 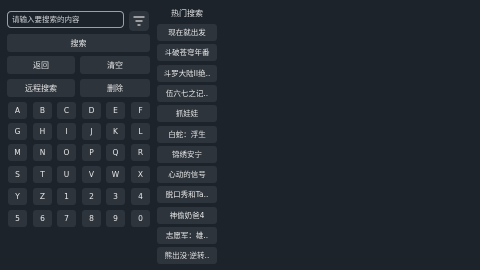 I want to click on key-c: C, so click(x=66, y=110).